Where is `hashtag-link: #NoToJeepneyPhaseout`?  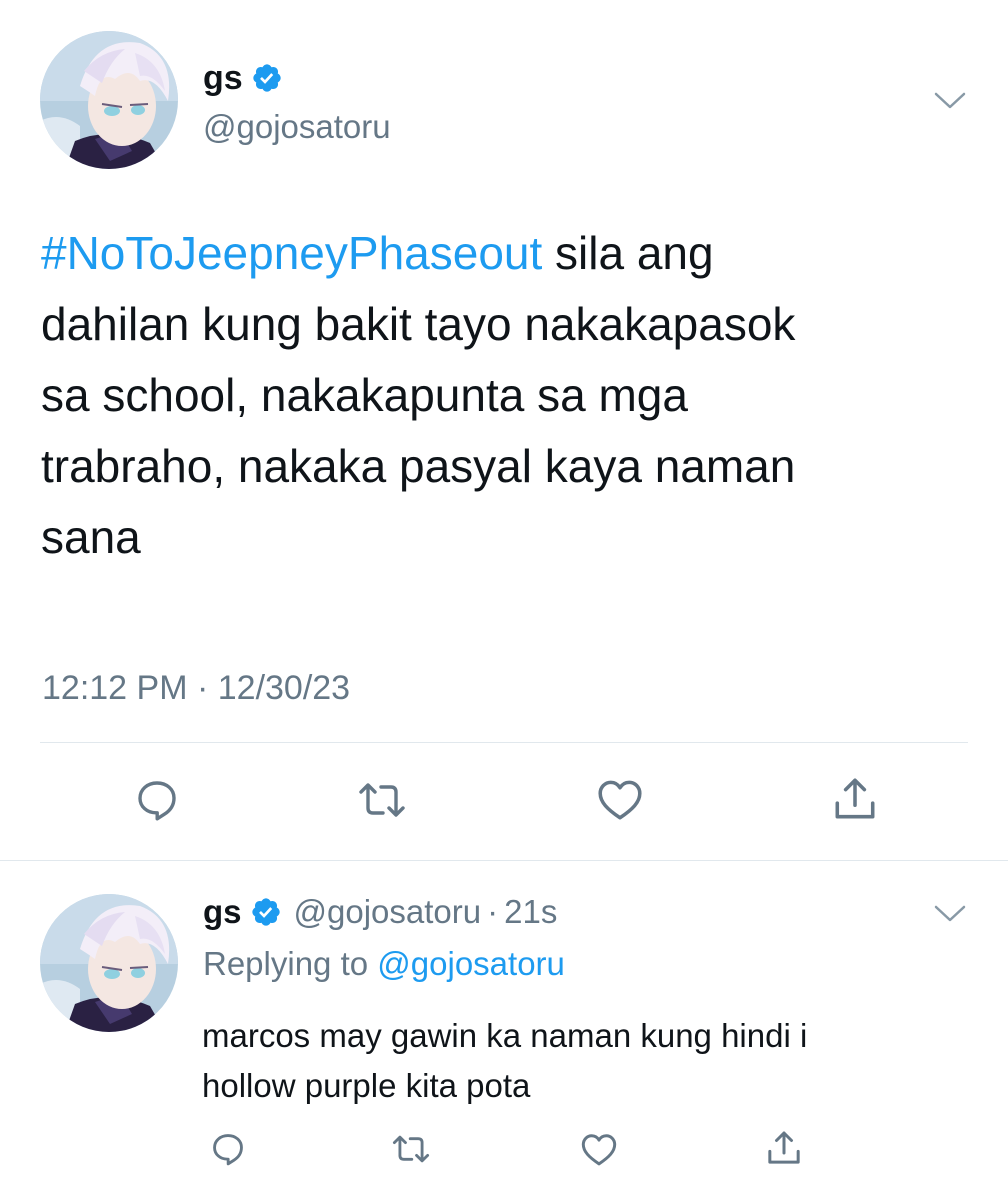
hashtag-link: #NoToJeepneyPhaseout is located at coordinates (291, 253).